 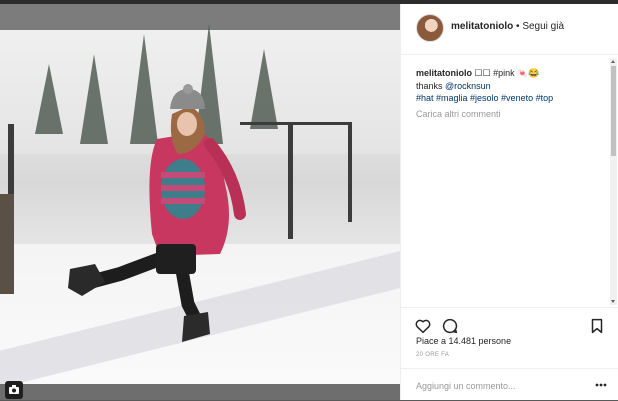 What do you see at coordinates (511, 98) in the screenshot?
I see `caption-hashtags: #hat #maglia #jesolo #veneto #top` at bounding box center [511, 98].